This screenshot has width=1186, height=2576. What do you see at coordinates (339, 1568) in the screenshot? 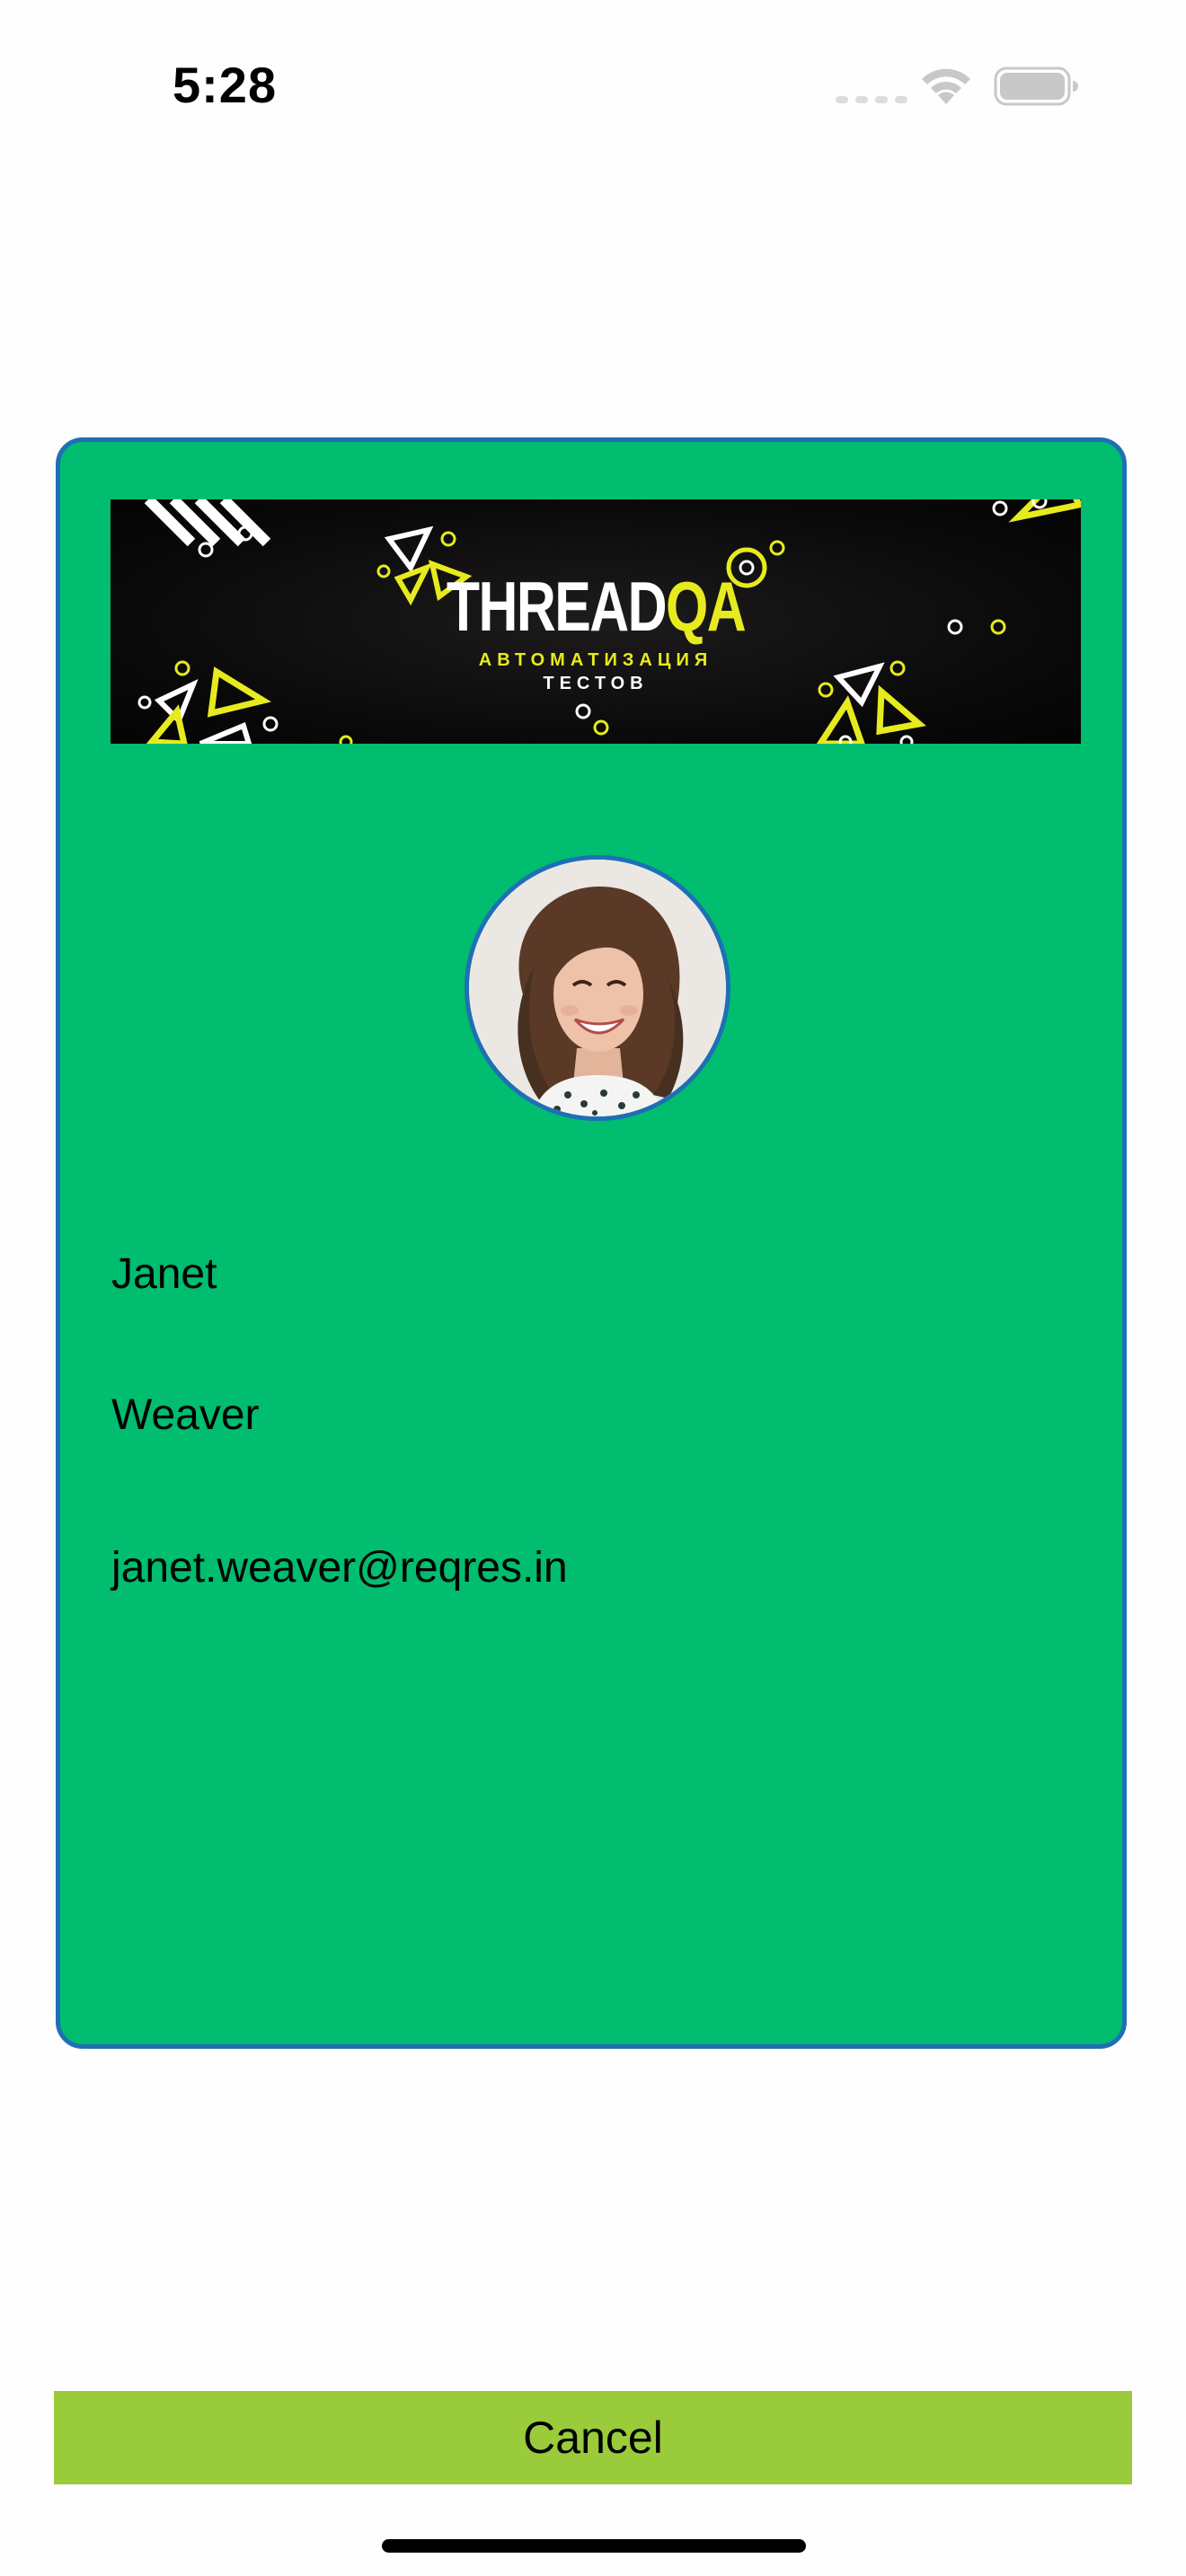
I see `email-label: janet.weaver@reqres.in` at bounding box center [339, 1568].